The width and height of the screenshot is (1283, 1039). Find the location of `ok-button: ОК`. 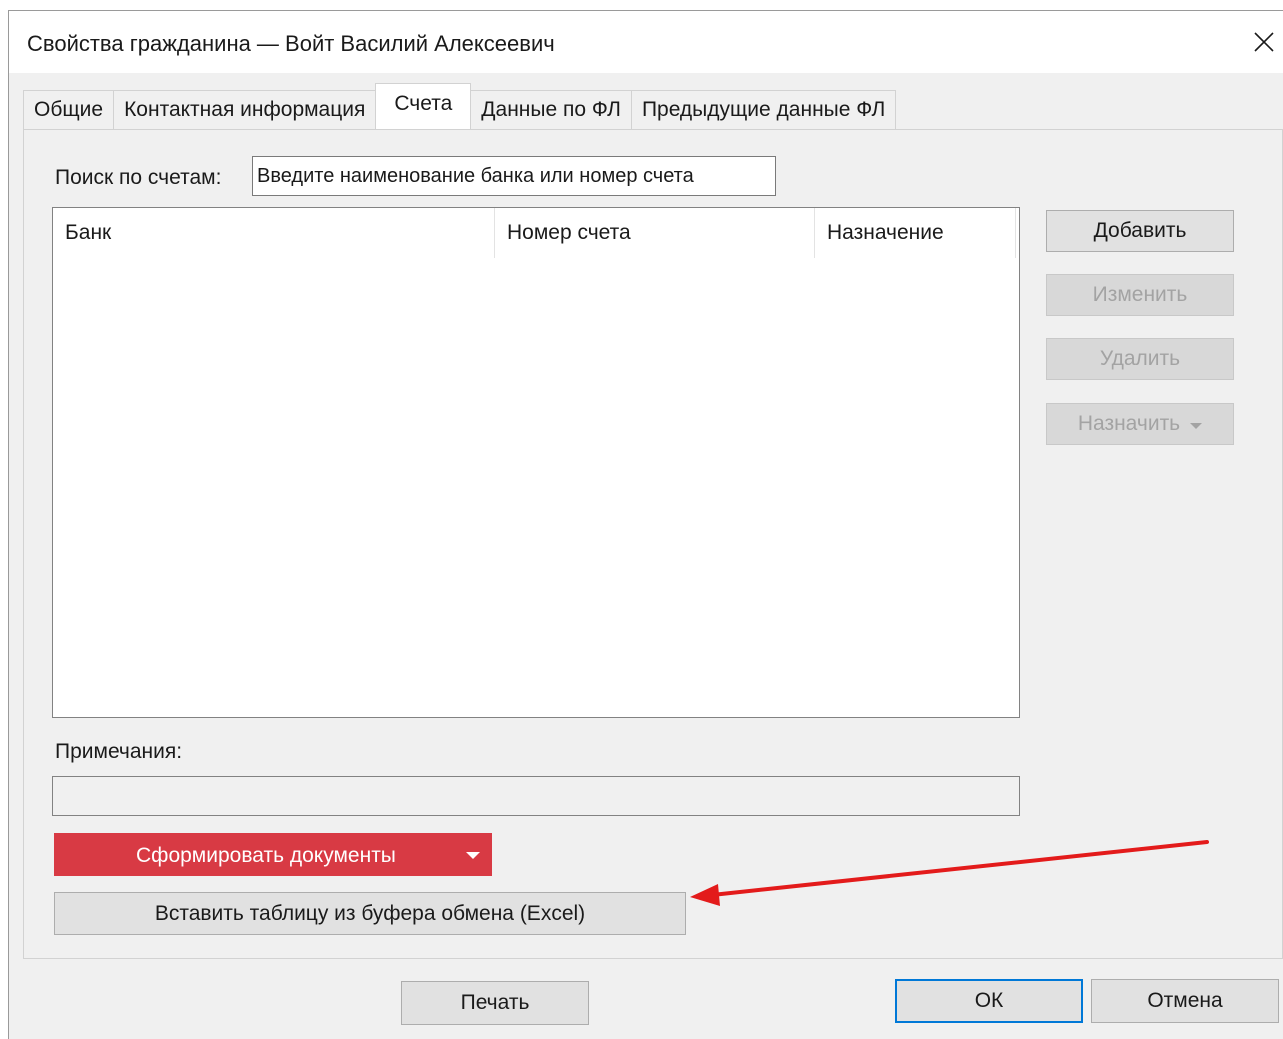

ok-button: ОК is located at coordinates (989, 1001).